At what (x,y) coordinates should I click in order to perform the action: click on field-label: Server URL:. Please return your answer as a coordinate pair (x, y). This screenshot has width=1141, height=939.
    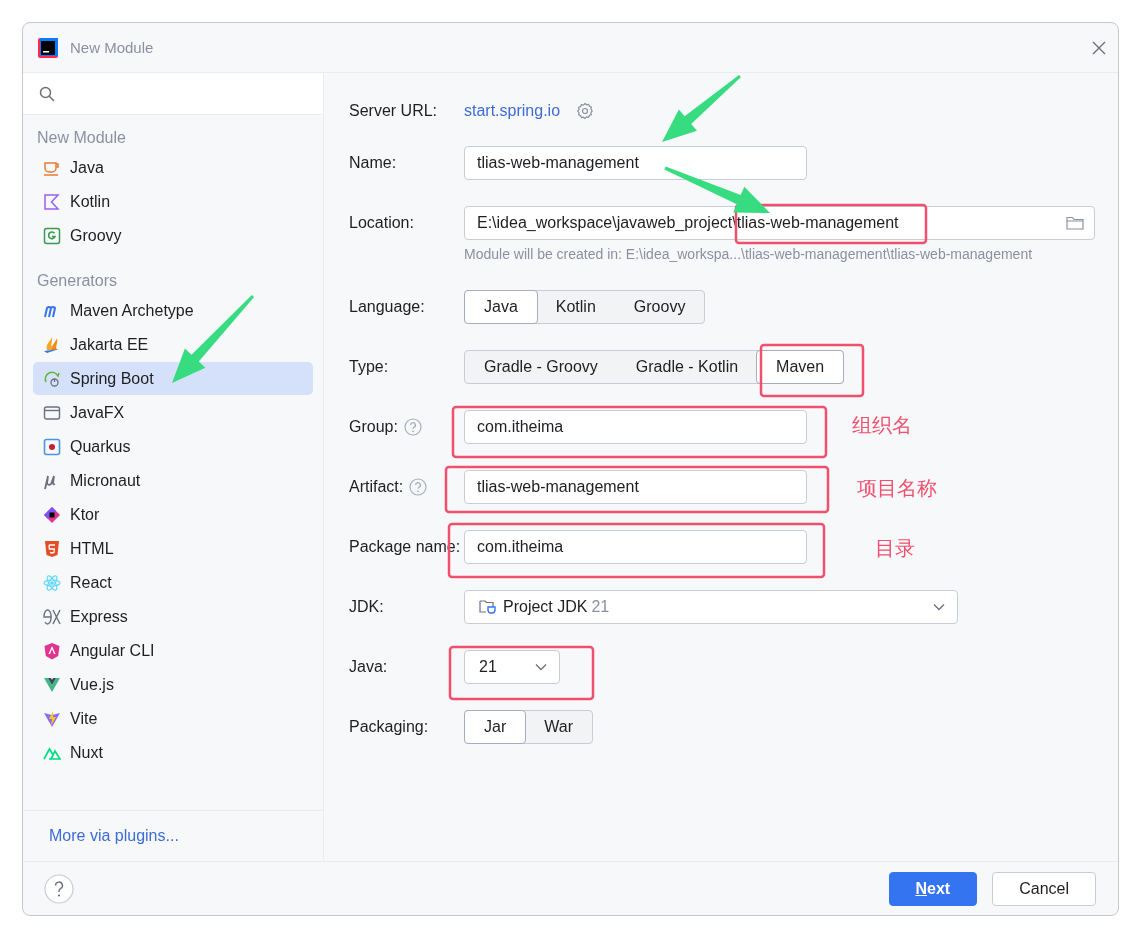
    Looking at the image, I should click on (393, 111).